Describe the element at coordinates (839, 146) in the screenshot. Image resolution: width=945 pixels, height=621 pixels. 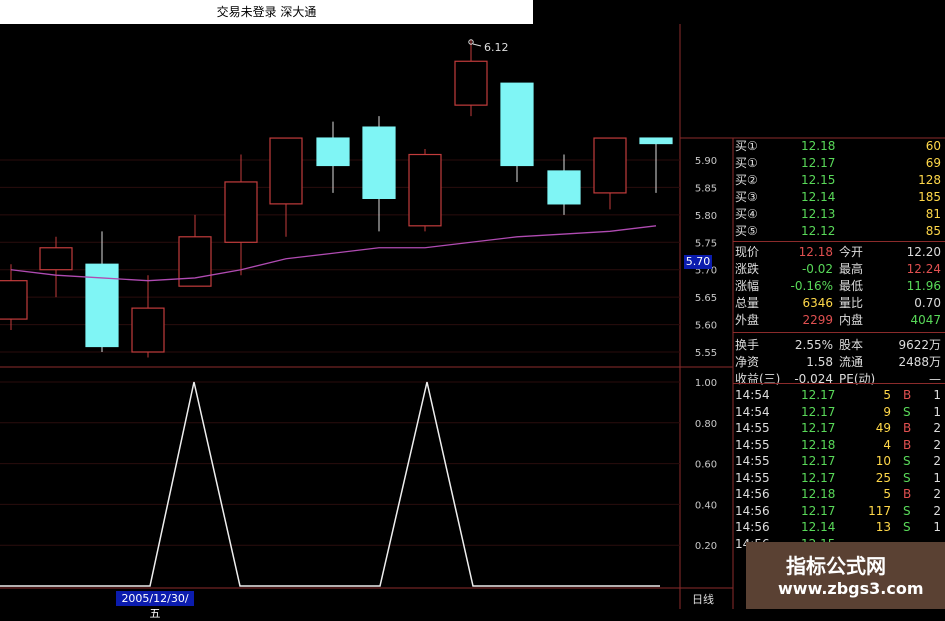
I see `orderbook-row: 买① 12.18 60` at that location.